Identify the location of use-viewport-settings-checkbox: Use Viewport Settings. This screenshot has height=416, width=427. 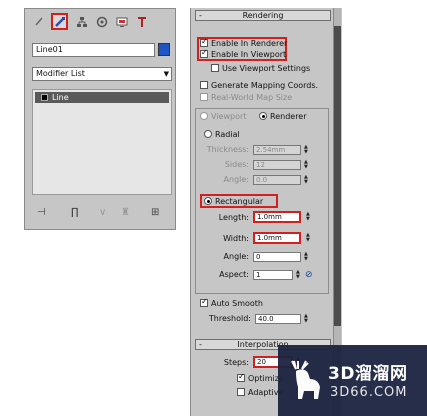
(260, 68).